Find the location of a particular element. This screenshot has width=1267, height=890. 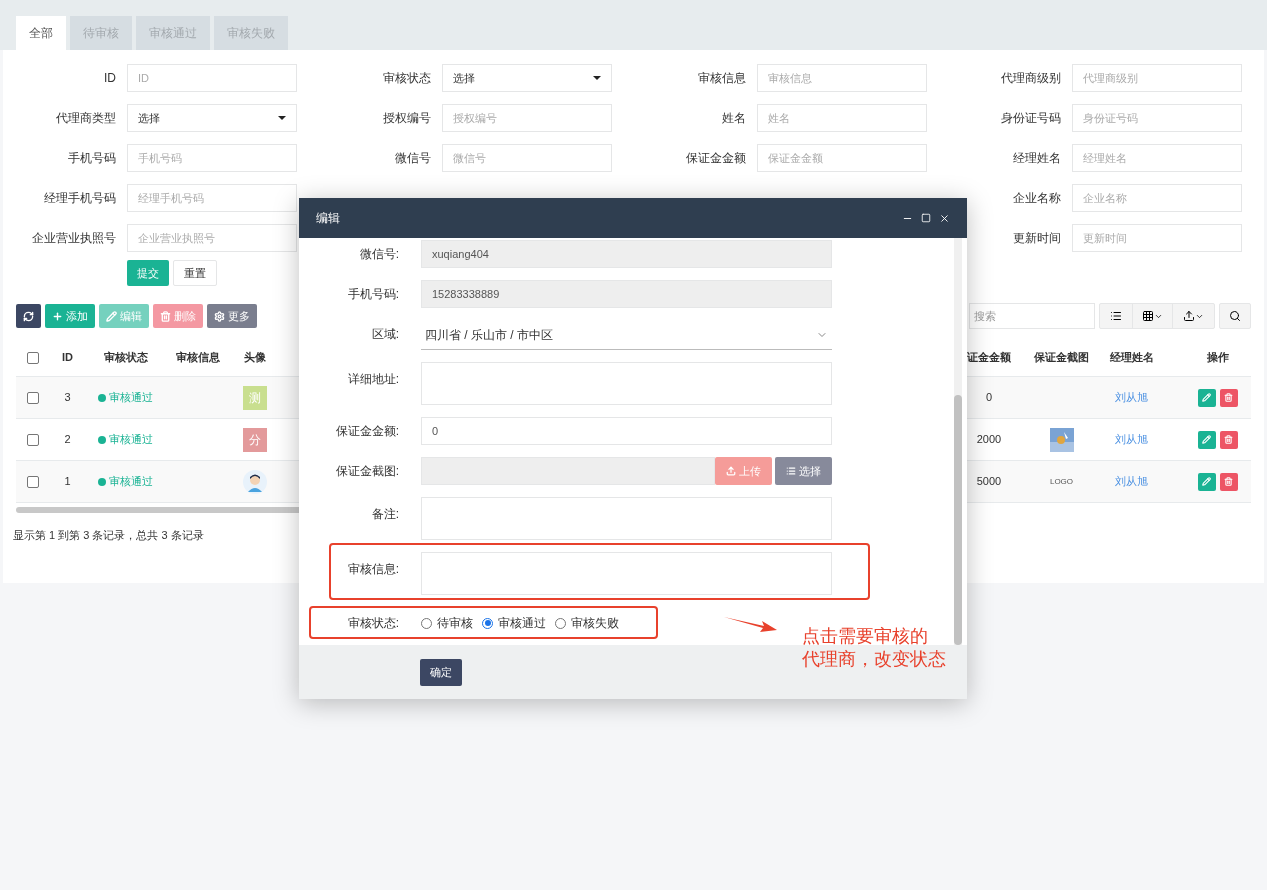

input-field: 经理手机号码 is located at coordinates (212, 198).